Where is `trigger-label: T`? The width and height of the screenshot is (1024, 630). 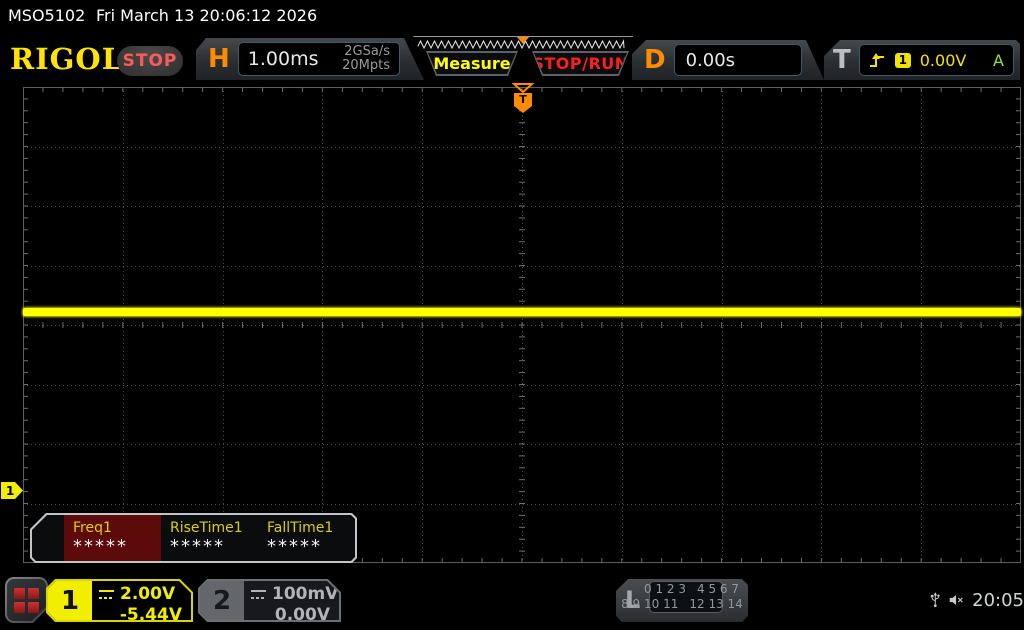 trigger-label: T is located at coordinates (842, 60).